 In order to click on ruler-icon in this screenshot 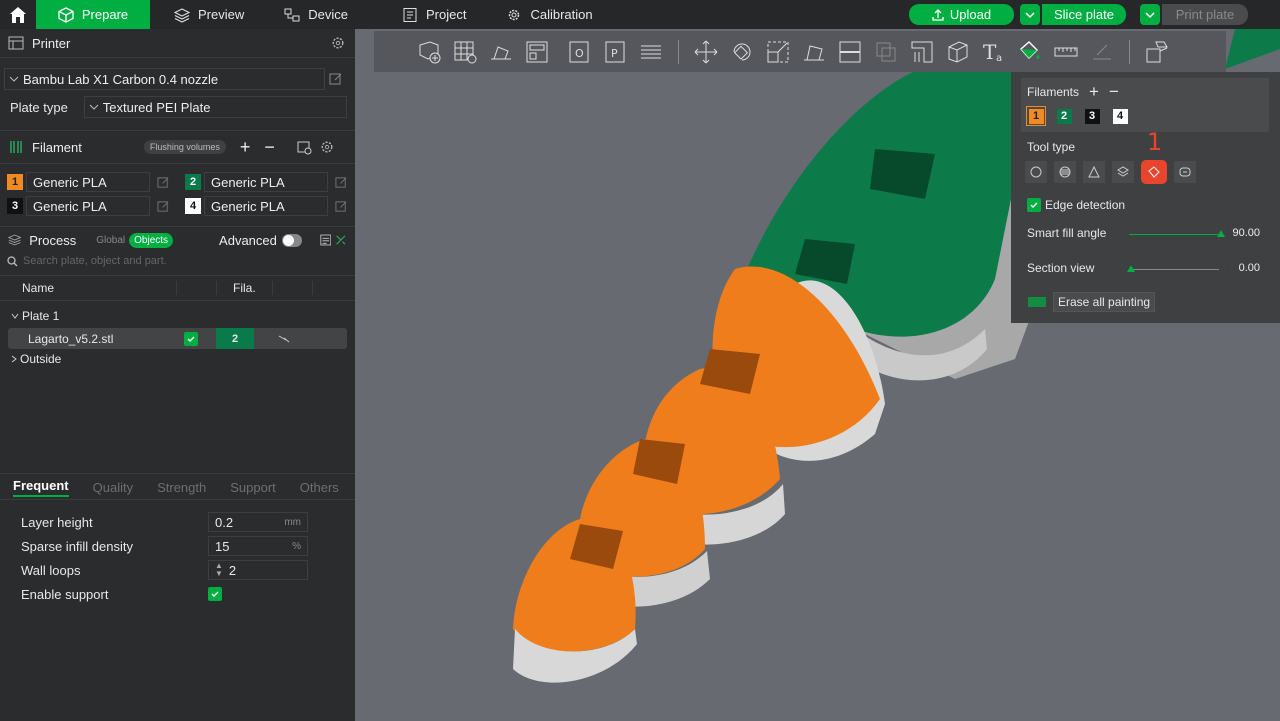, I will do `click(1066, 51)`.